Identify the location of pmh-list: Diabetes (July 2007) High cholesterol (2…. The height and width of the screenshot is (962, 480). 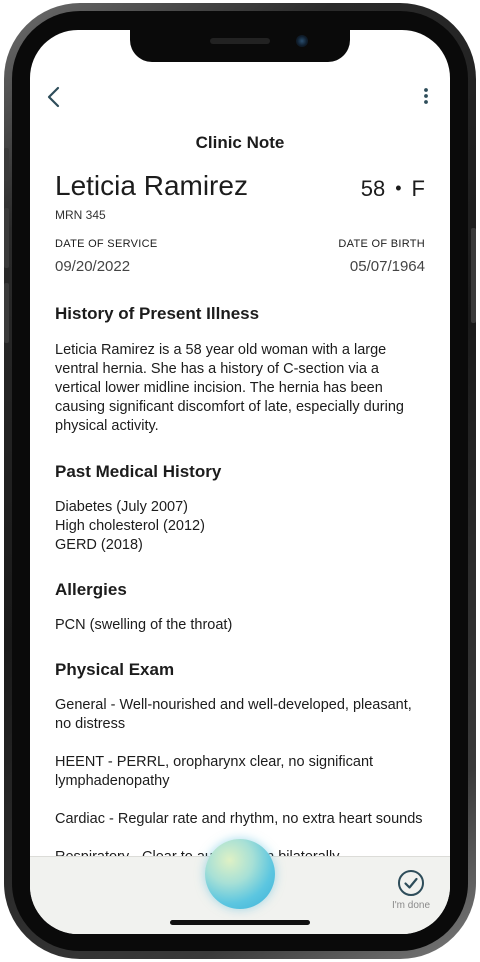
(240, 526).